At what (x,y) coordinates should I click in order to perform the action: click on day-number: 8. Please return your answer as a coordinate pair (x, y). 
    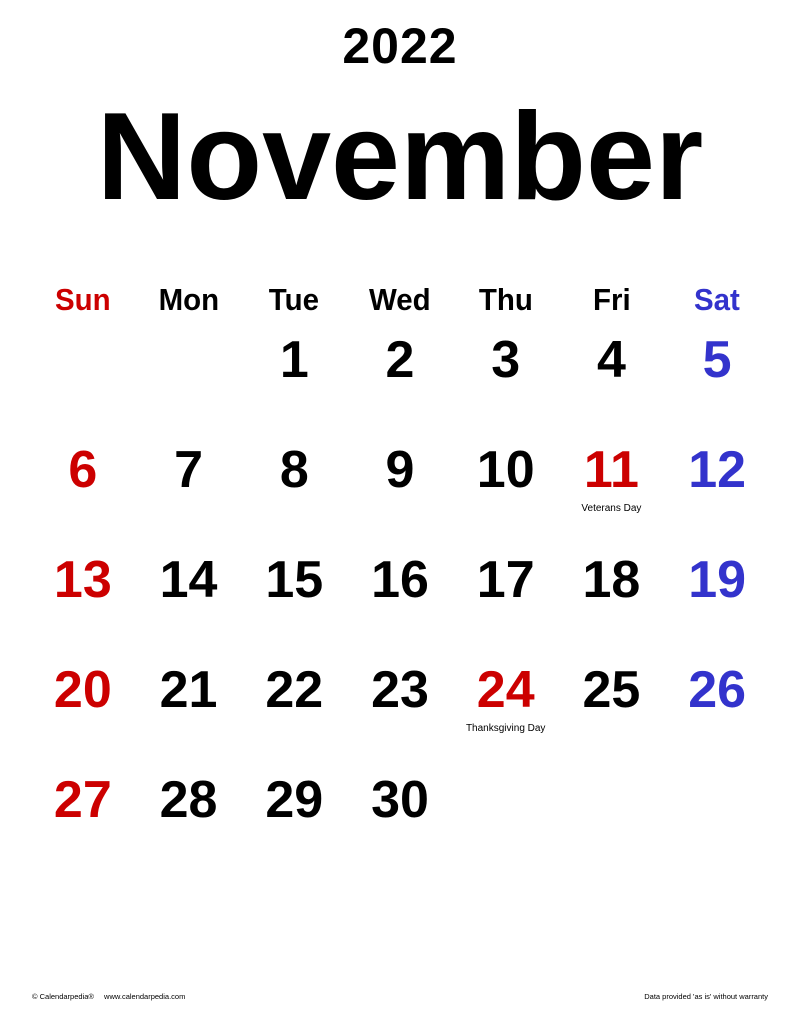
    Looking at the image, I should click on (294, 470).